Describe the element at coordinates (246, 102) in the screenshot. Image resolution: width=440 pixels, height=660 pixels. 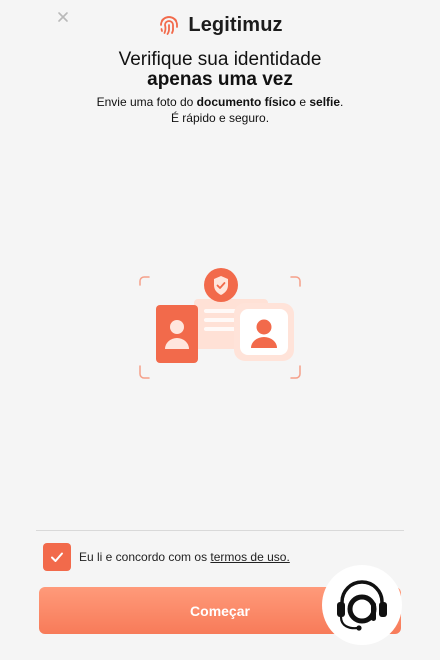
I see `subtitle-document: documento físico` at that location.